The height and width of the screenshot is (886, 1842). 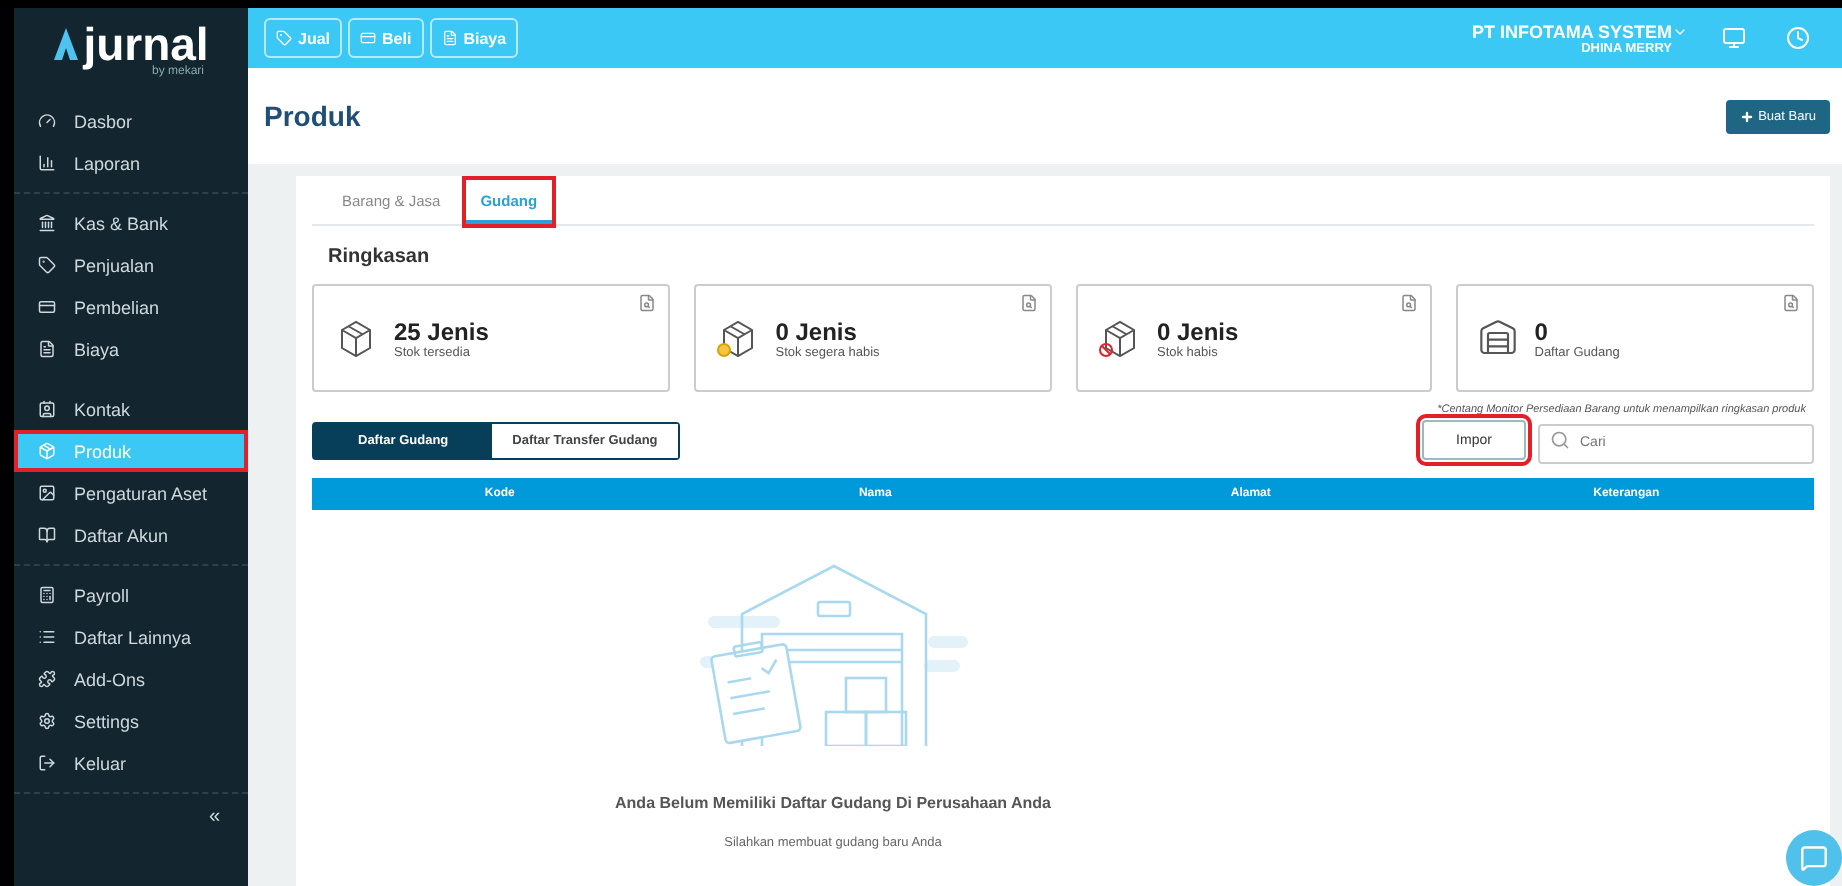 I want to click on summary-value: 25 Jenis, so click(x=441, y=331).